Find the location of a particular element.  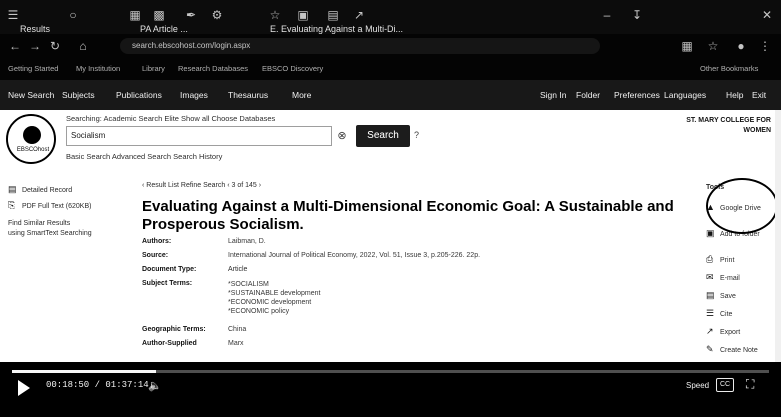

document-type-value: Article is located at coordinates (238, 269).